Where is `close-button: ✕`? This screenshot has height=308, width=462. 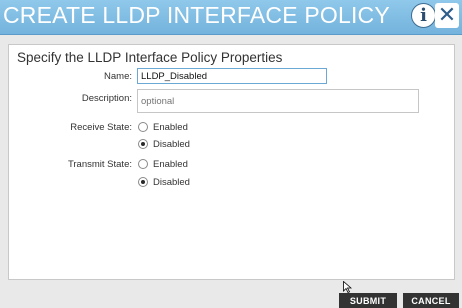
close-button: ✕ is located at coordinates (447, 15).